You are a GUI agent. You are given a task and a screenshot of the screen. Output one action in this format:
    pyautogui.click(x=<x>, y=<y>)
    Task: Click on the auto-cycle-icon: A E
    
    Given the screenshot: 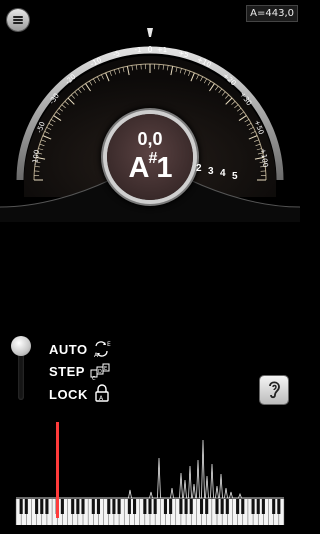 What is the action you would take?
    pyautogui.click(x=102, y=349)
    